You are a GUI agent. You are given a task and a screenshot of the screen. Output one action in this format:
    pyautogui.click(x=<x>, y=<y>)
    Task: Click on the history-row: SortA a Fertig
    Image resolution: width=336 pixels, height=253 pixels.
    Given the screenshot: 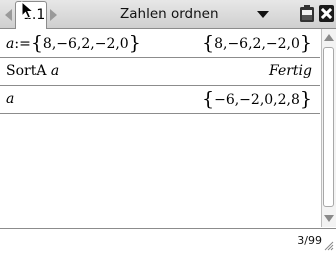 What is the action you would take?
    pyautogui.click(x=160, y=71)
    